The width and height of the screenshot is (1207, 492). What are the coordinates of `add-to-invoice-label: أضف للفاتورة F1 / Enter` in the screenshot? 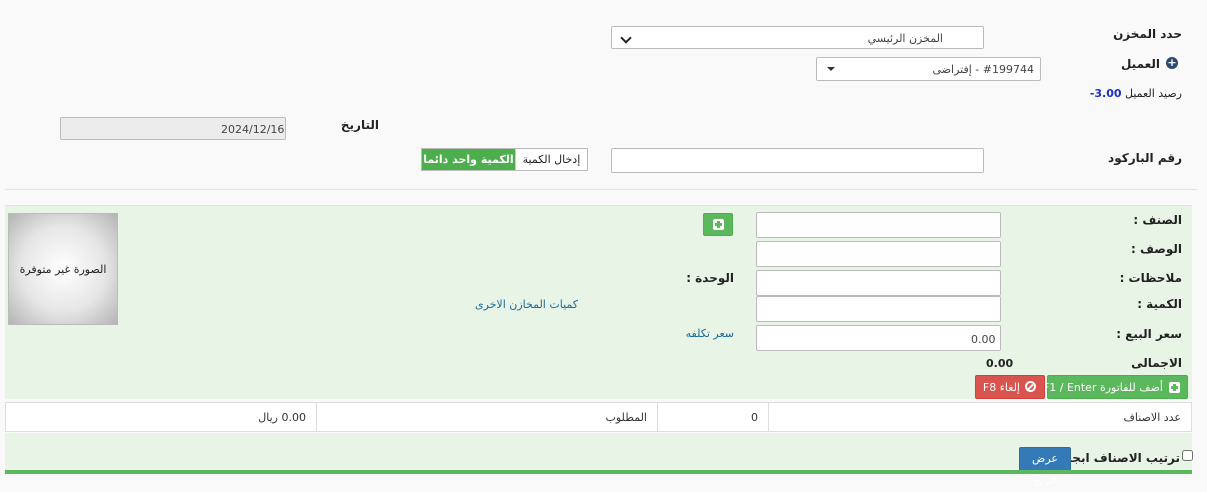 It's located at (1102, 387).